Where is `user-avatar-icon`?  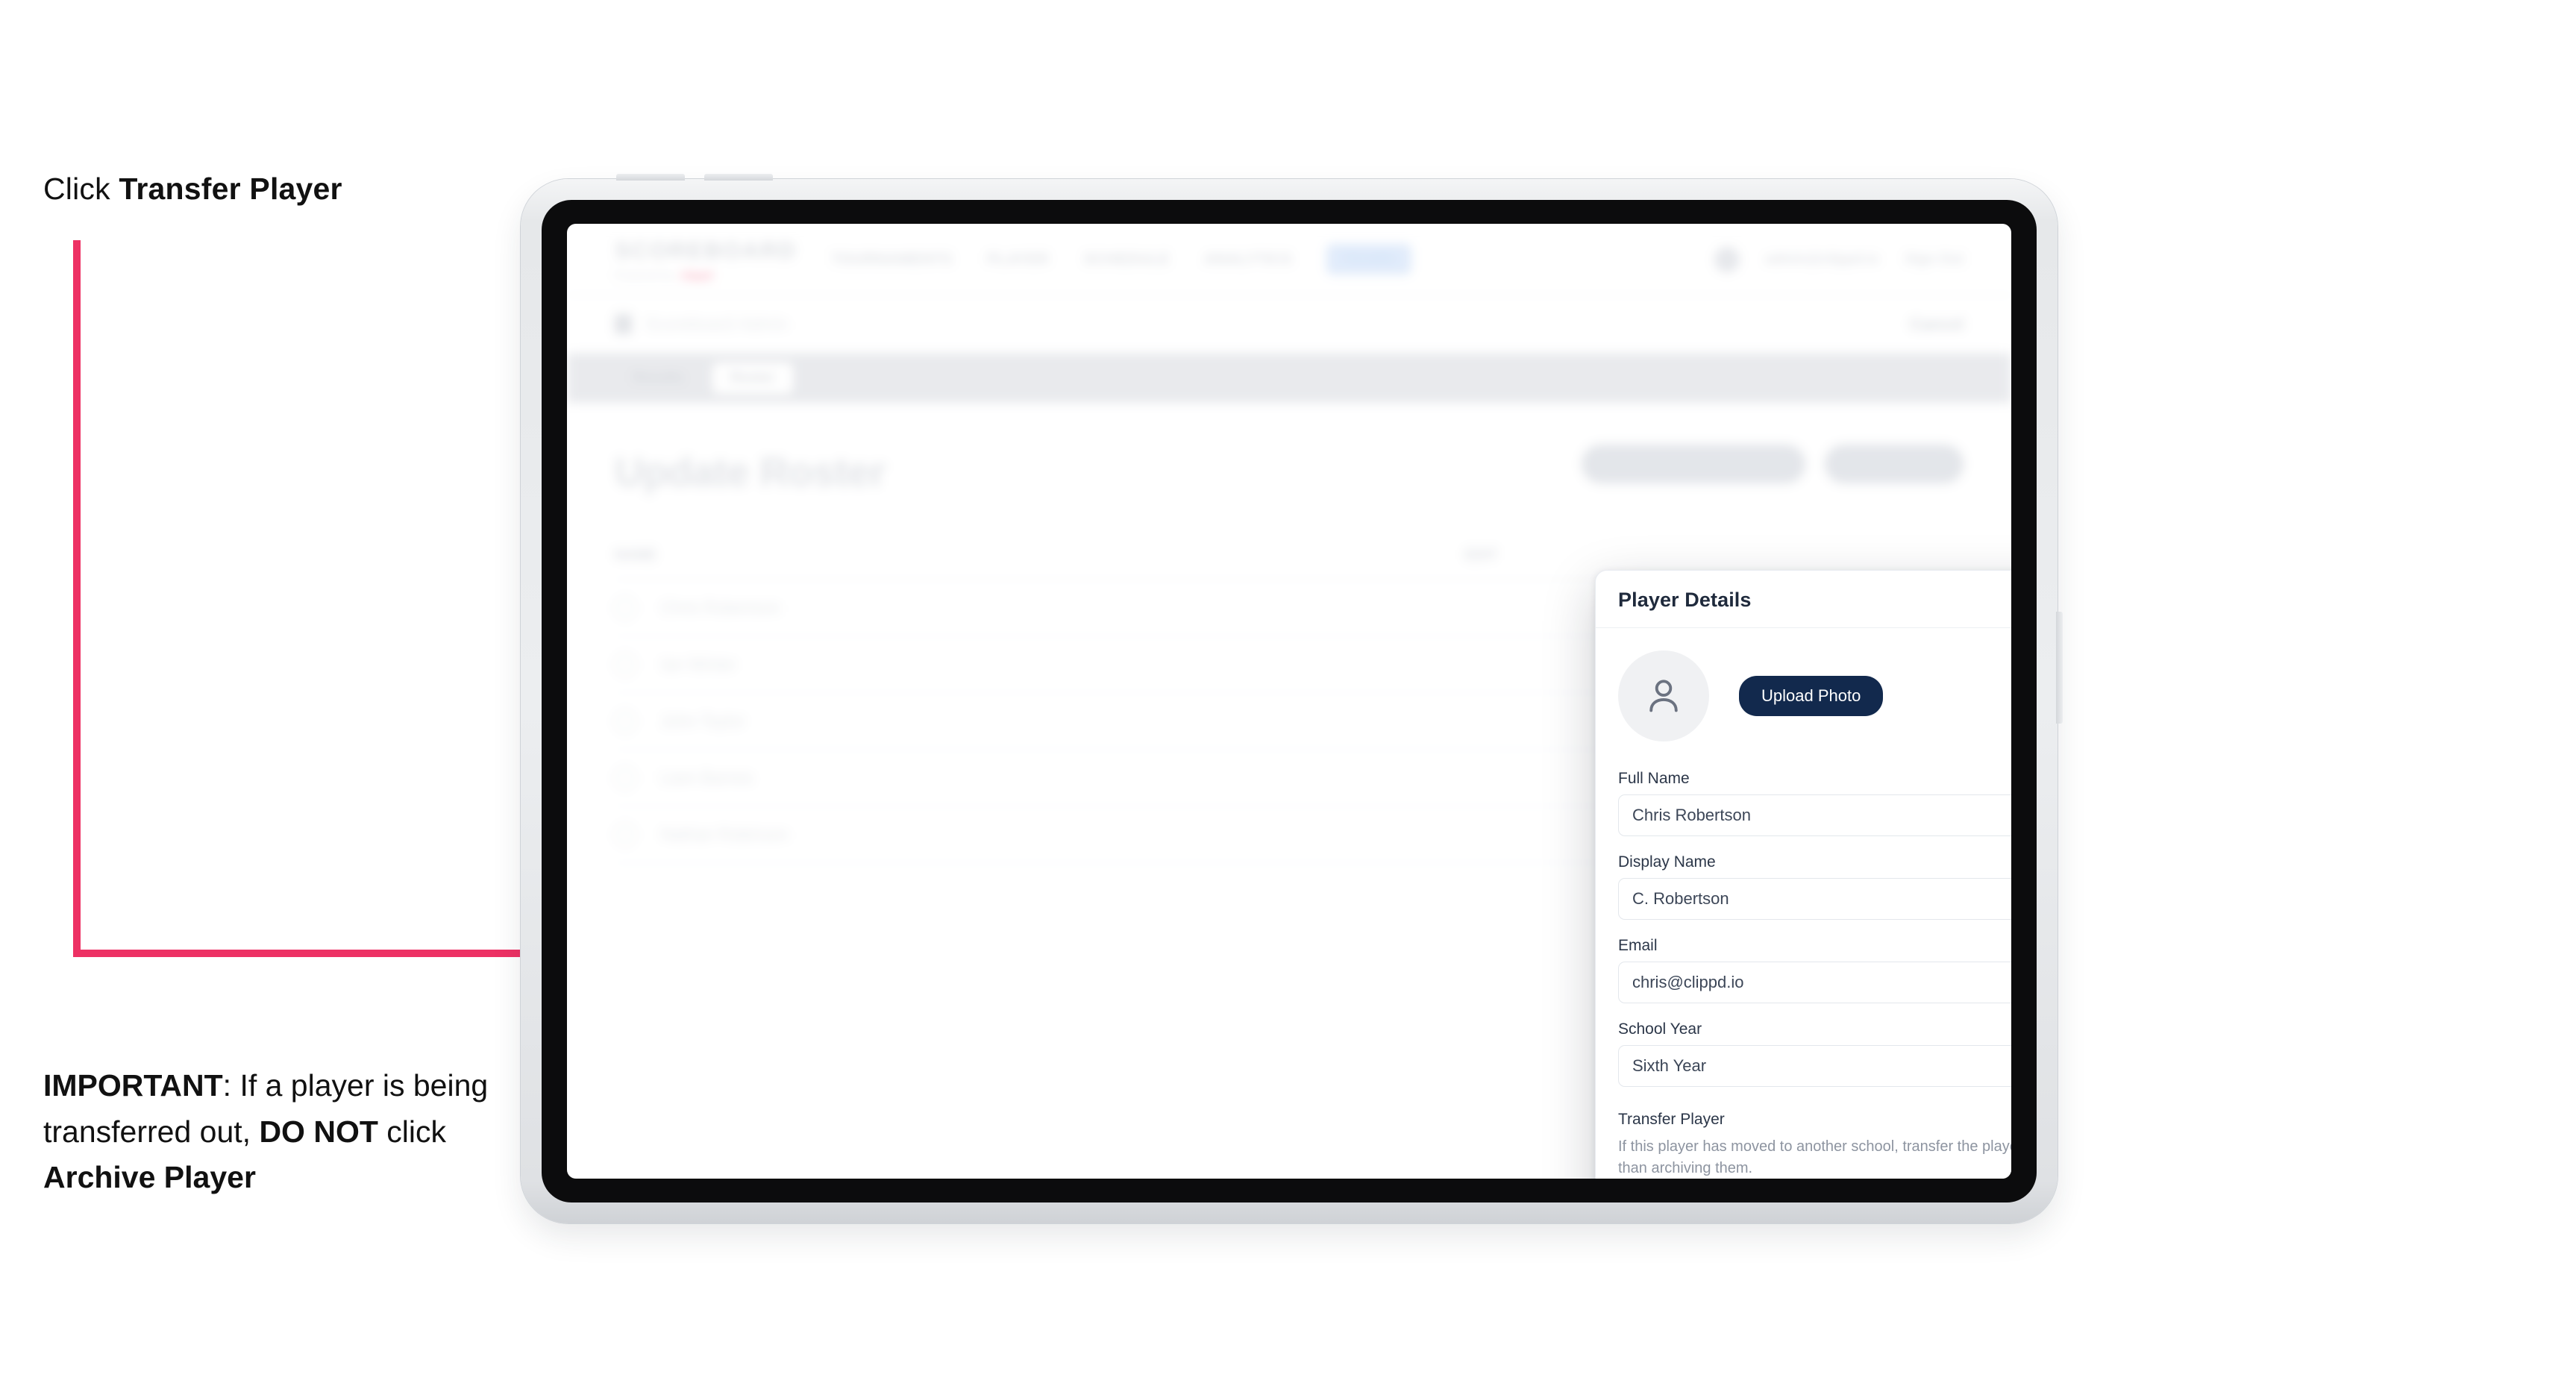 user-avatar-icon is located at coordinates (1663, 695).